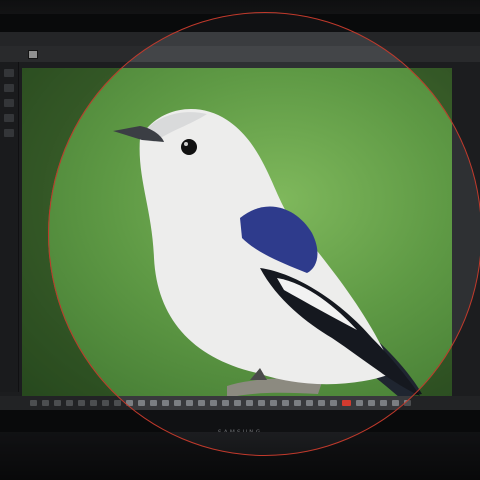  I want to click on color-swatch, so click(33, 54).